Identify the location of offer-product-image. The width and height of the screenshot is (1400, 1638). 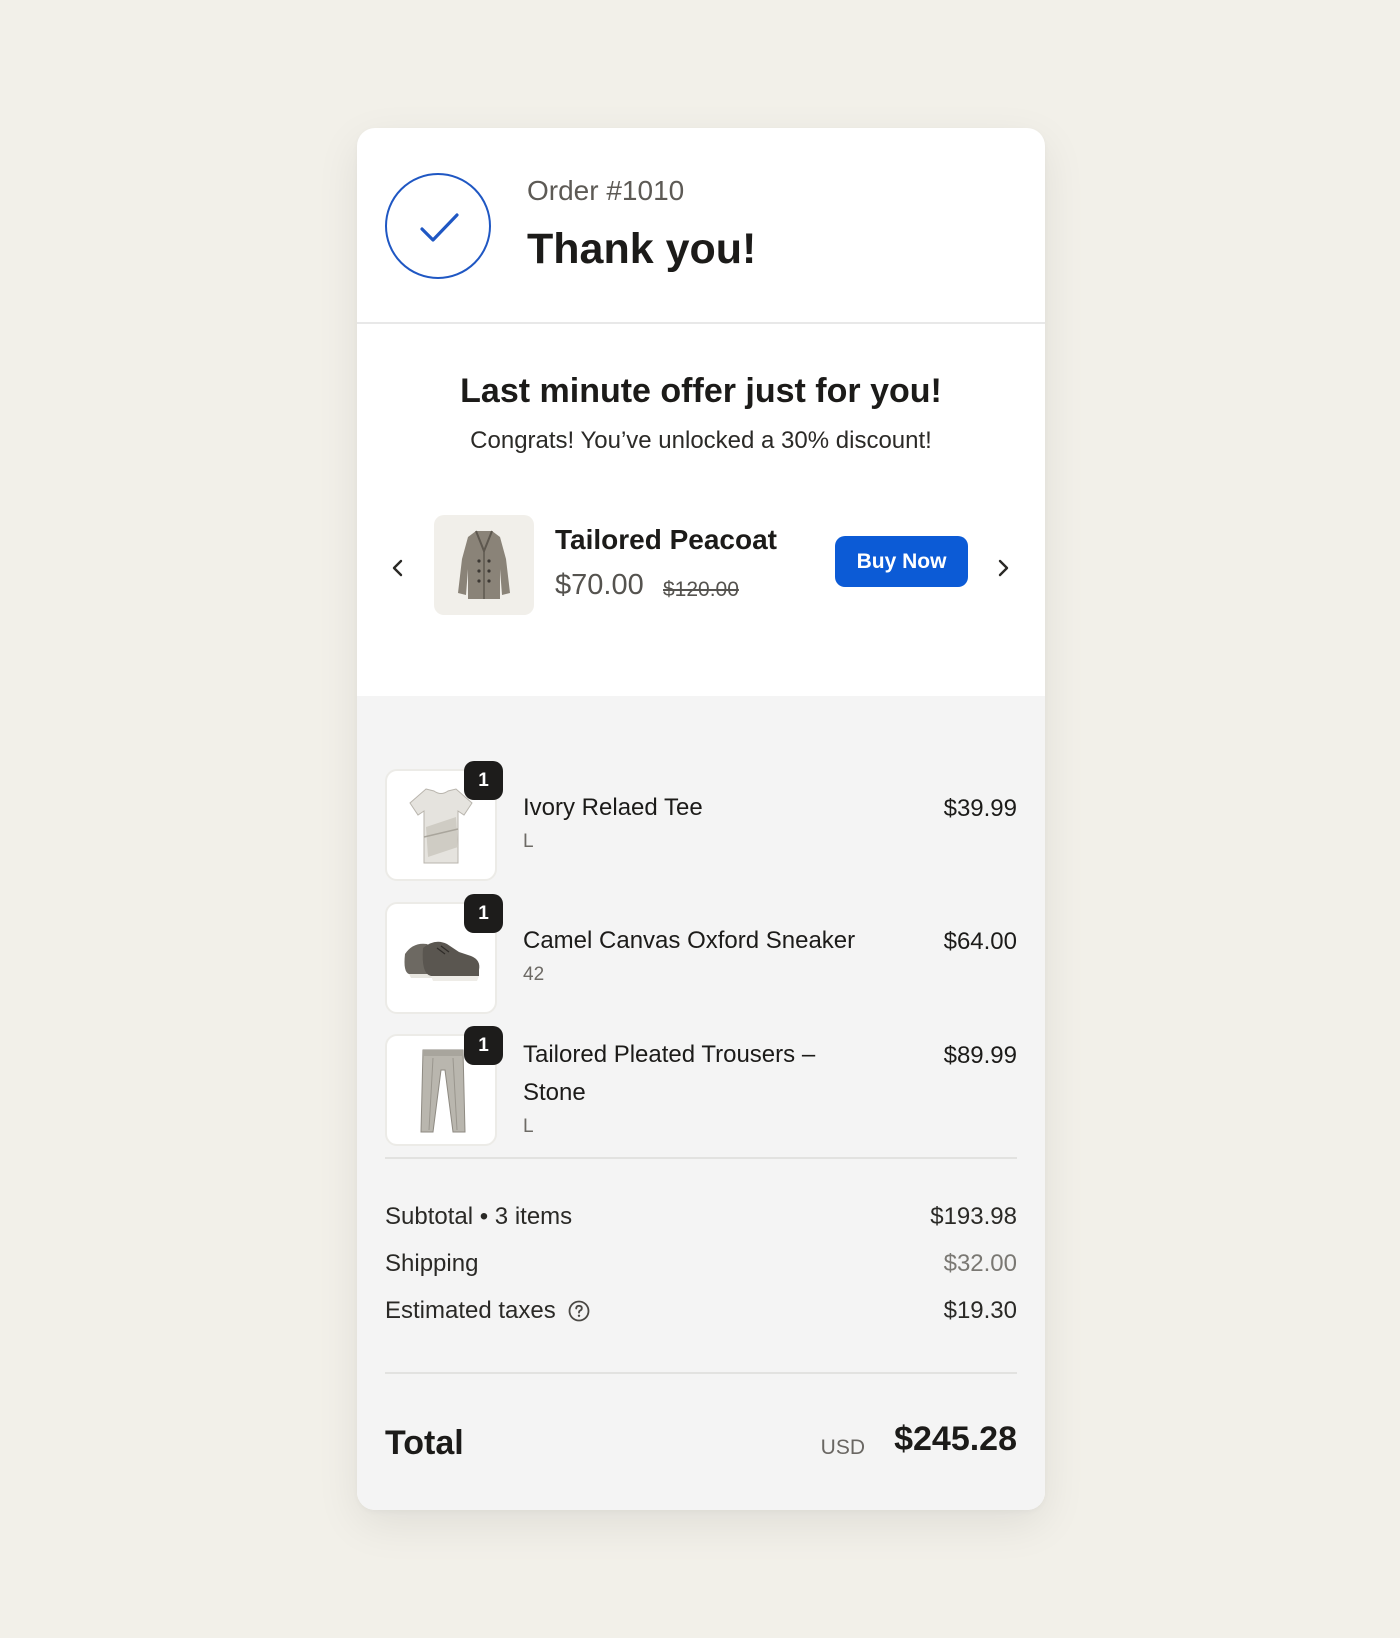
(484, 565).